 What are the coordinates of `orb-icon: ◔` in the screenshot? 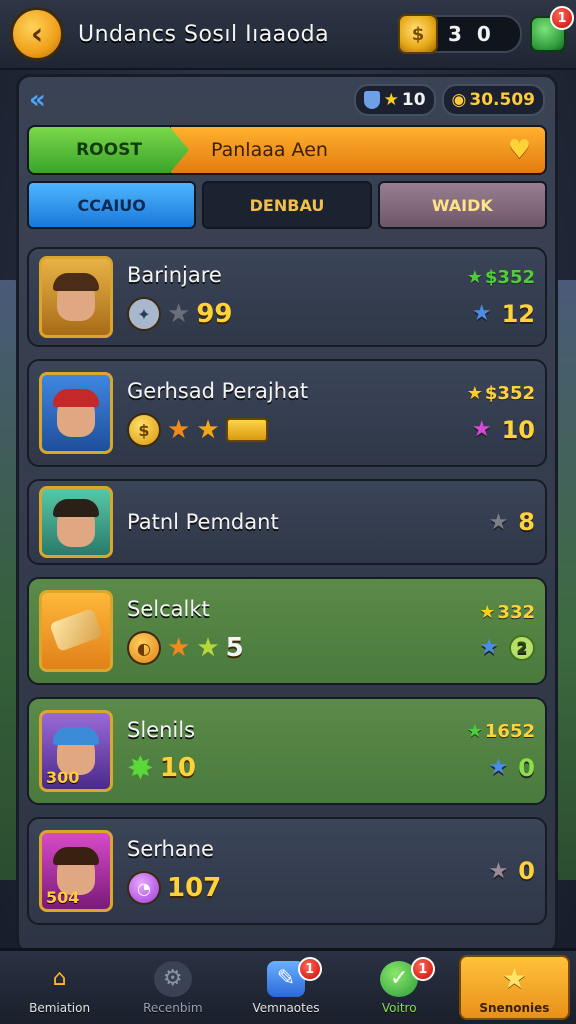 It's located at (144, 888).